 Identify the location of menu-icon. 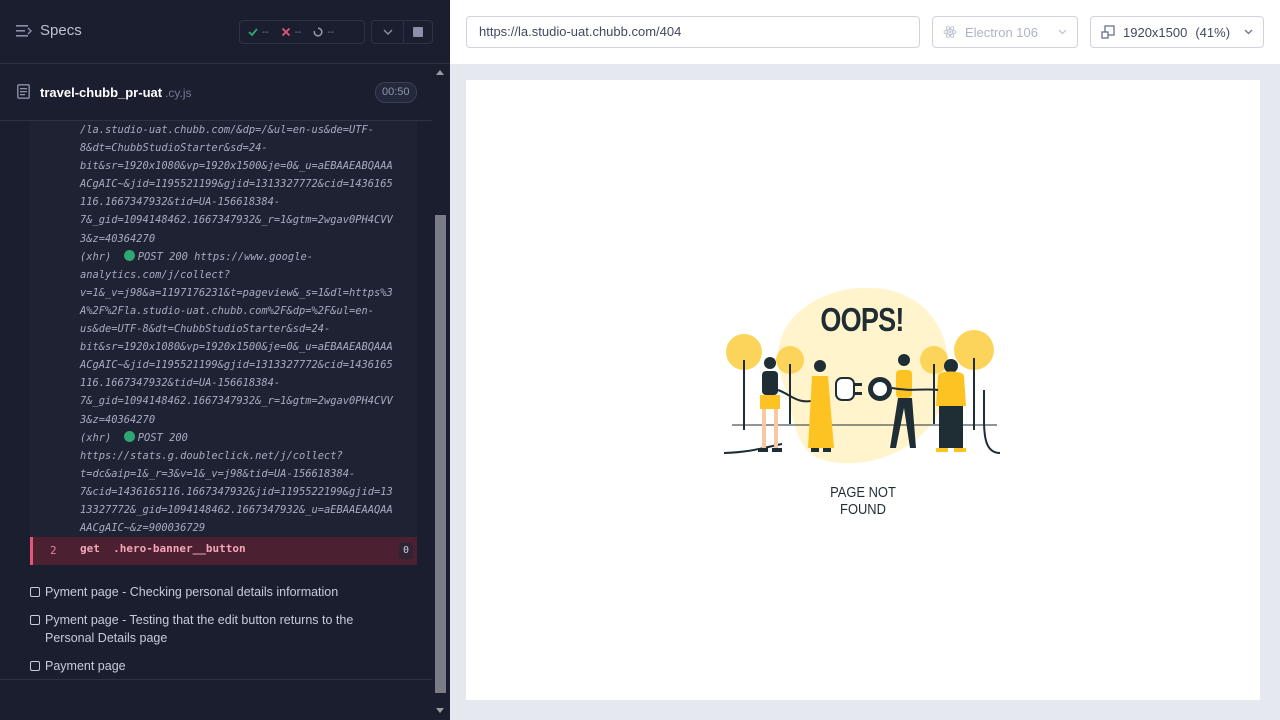
(24, 30).